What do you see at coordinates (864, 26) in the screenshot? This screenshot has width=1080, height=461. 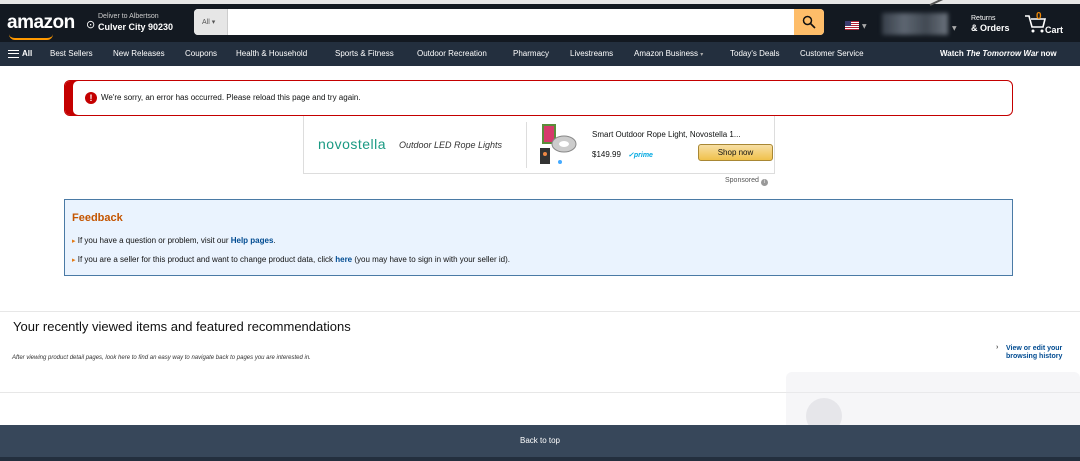 I see `language-caret-icon: ▼` at bounding box center [864, 26].